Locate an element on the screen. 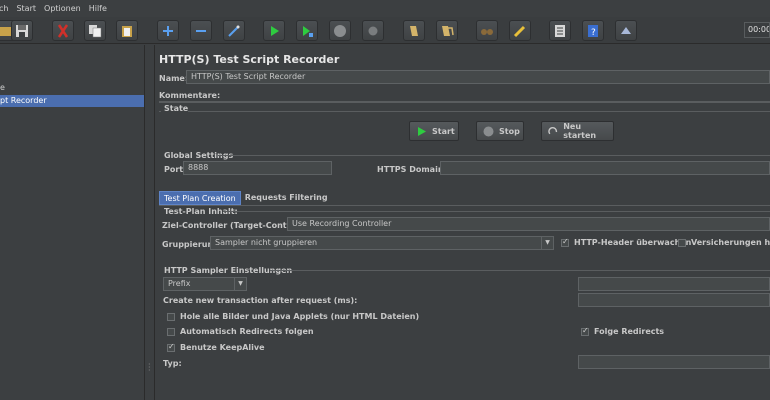 This screenshot has width=770, height=400. clear-button is located at coordinates (414, 30).